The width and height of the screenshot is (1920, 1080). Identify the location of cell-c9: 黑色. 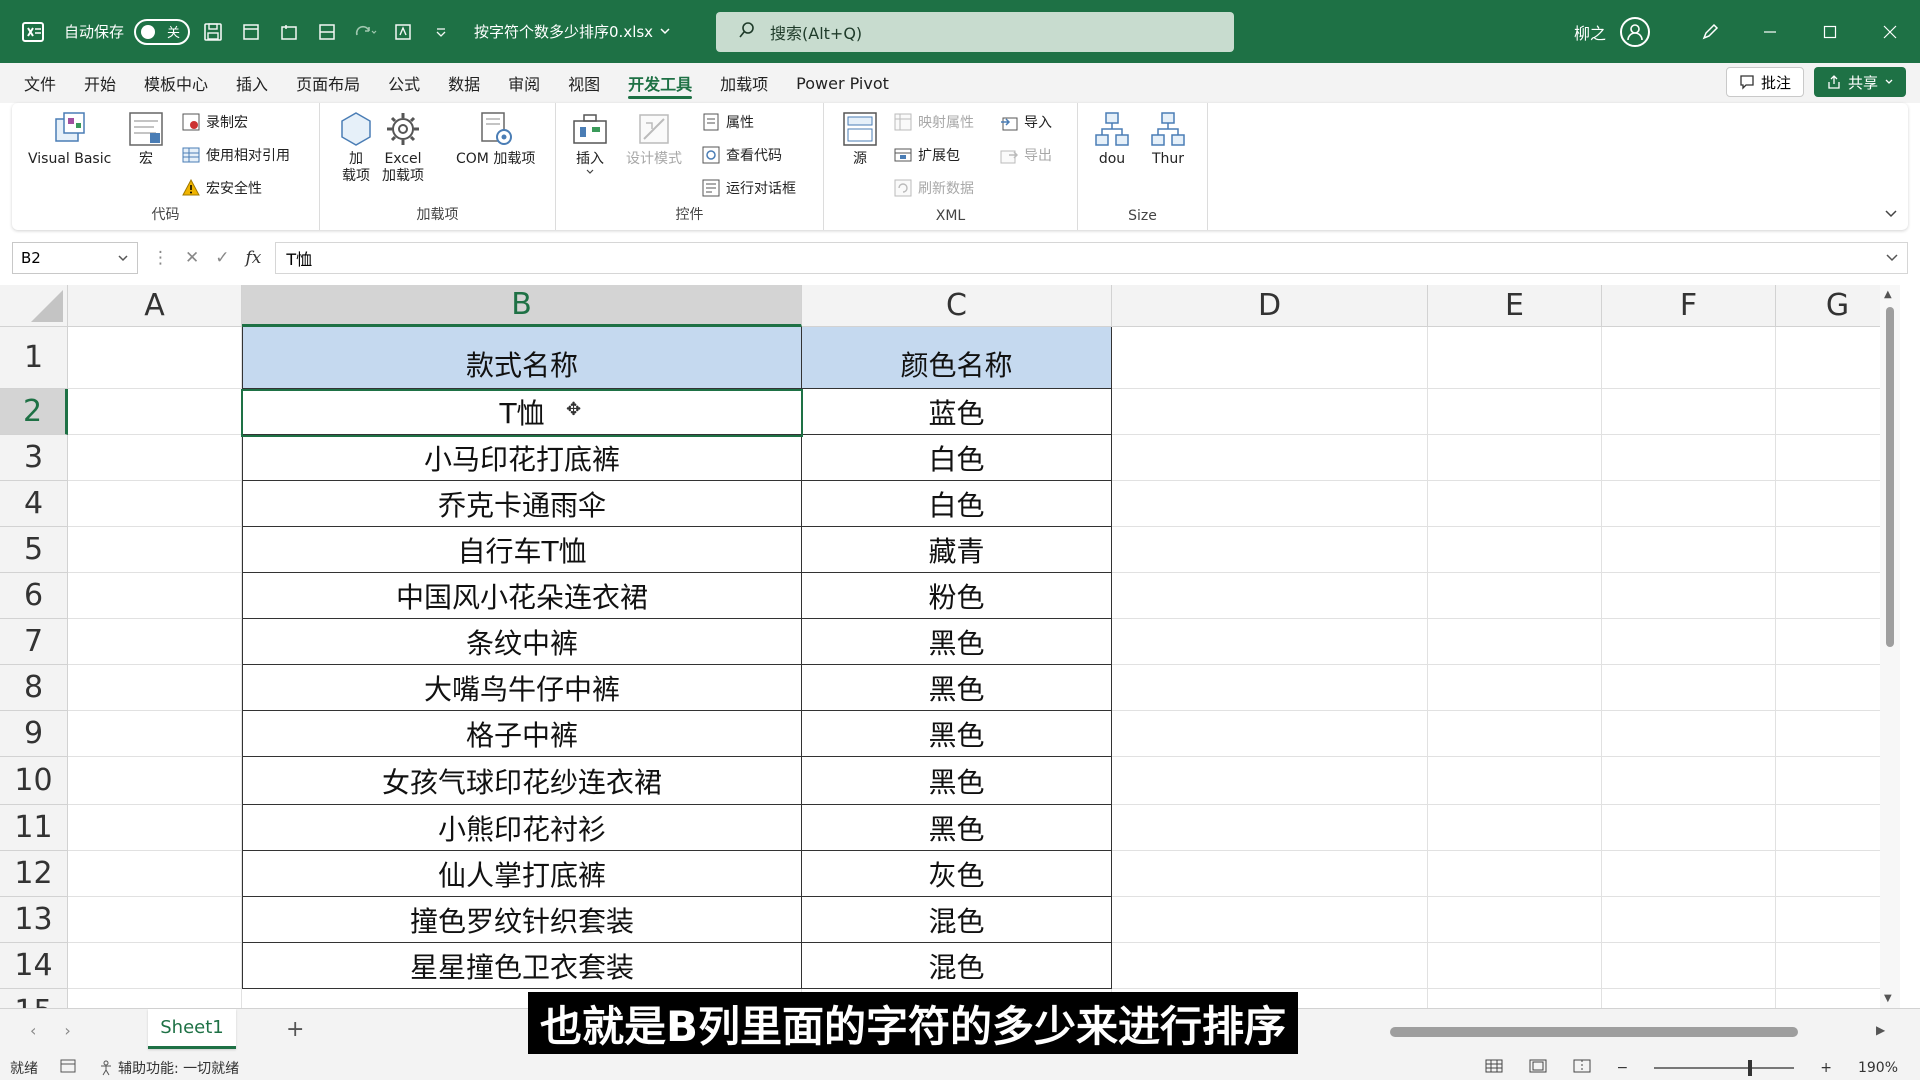
(957, 734).